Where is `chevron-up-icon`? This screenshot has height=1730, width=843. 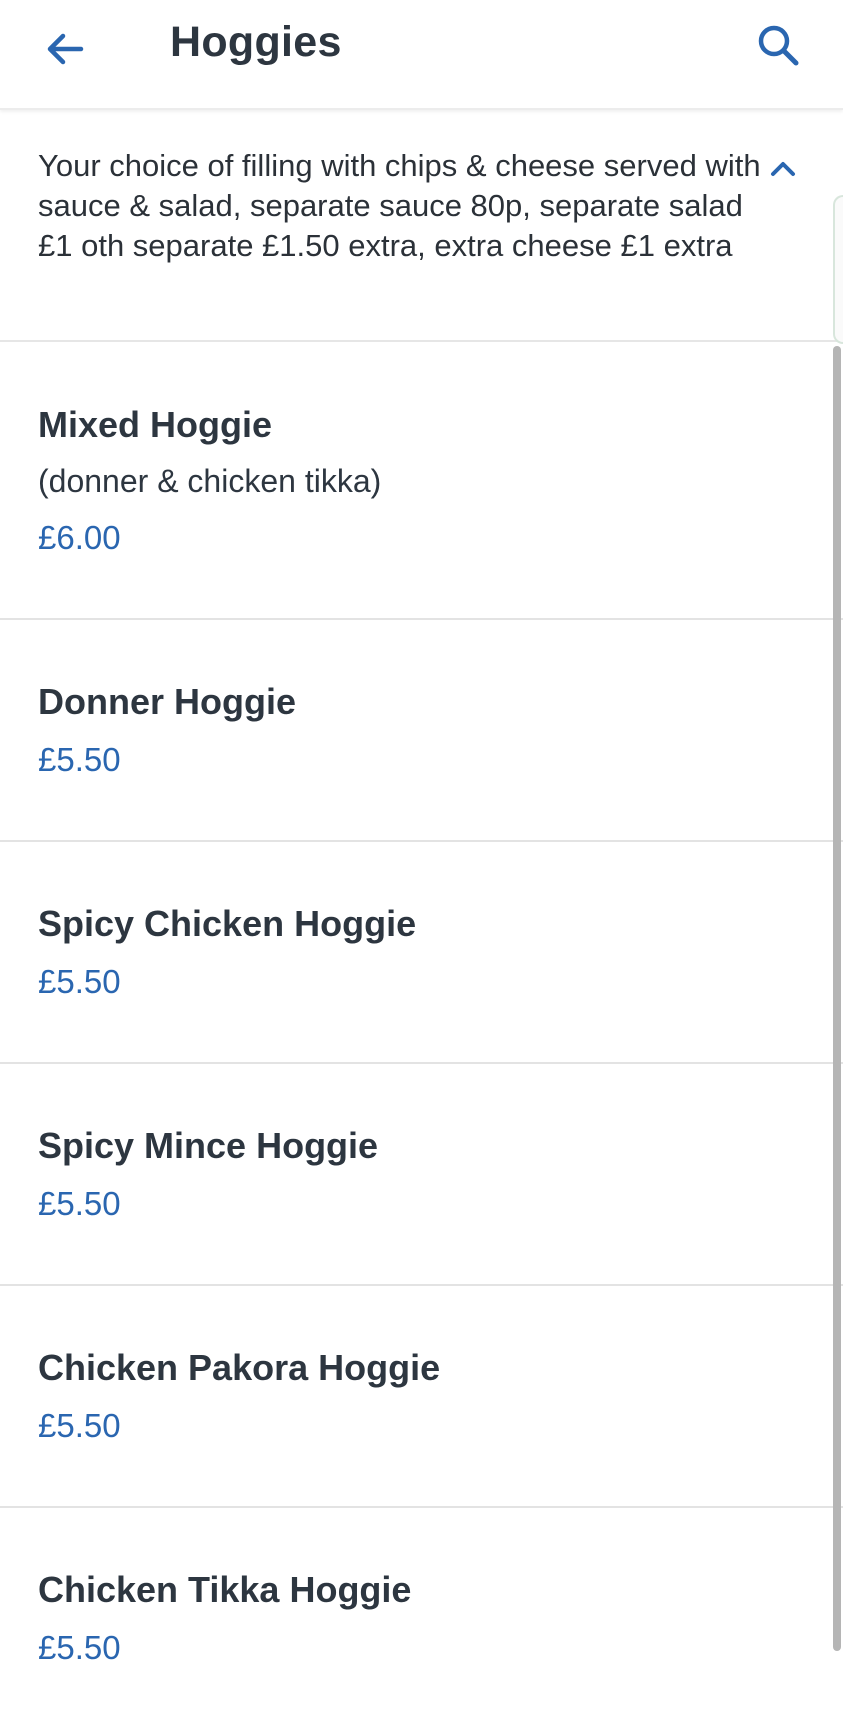 chevron-up-icon is located at coordinates (783, 169).